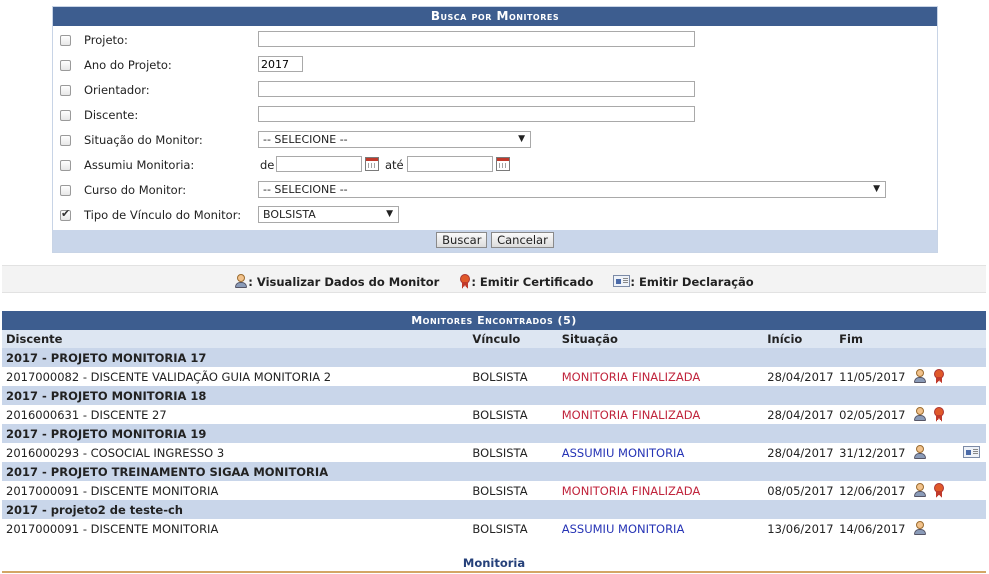 The height and width of the screenshot is (574, 989). What do you see at coordinates (495, 67) in the screenshot?
I see `row-ano: Ano do Projeto:` at bounding box center [495, 67].